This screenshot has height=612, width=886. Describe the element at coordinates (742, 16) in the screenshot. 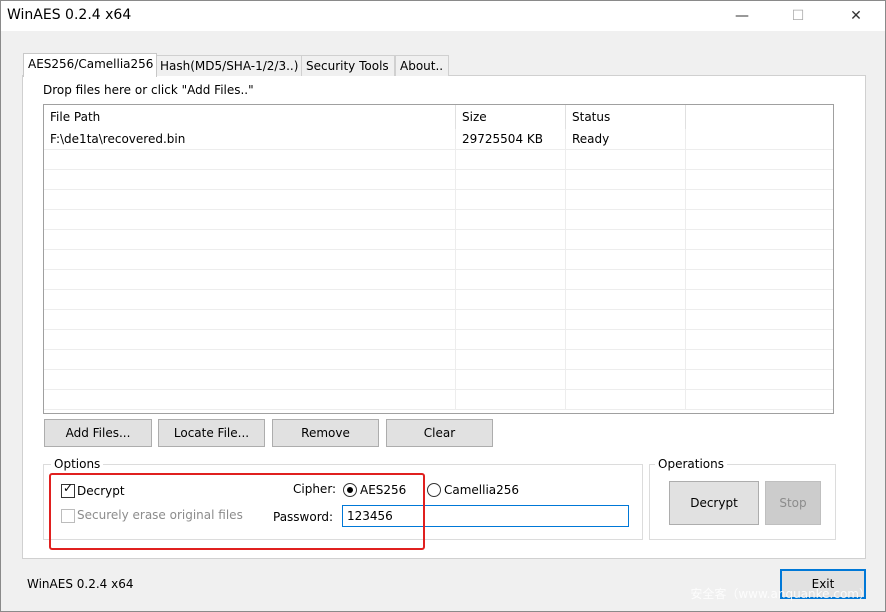

I see `minimize-button: —` at that location.